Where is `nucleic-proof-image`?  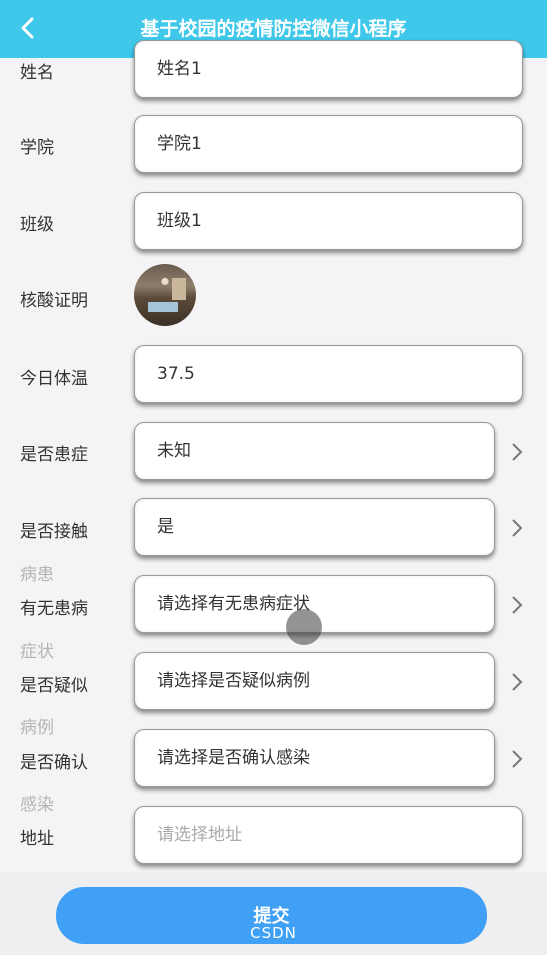
nucleic-proof-image is located at coordinates (165, 295).